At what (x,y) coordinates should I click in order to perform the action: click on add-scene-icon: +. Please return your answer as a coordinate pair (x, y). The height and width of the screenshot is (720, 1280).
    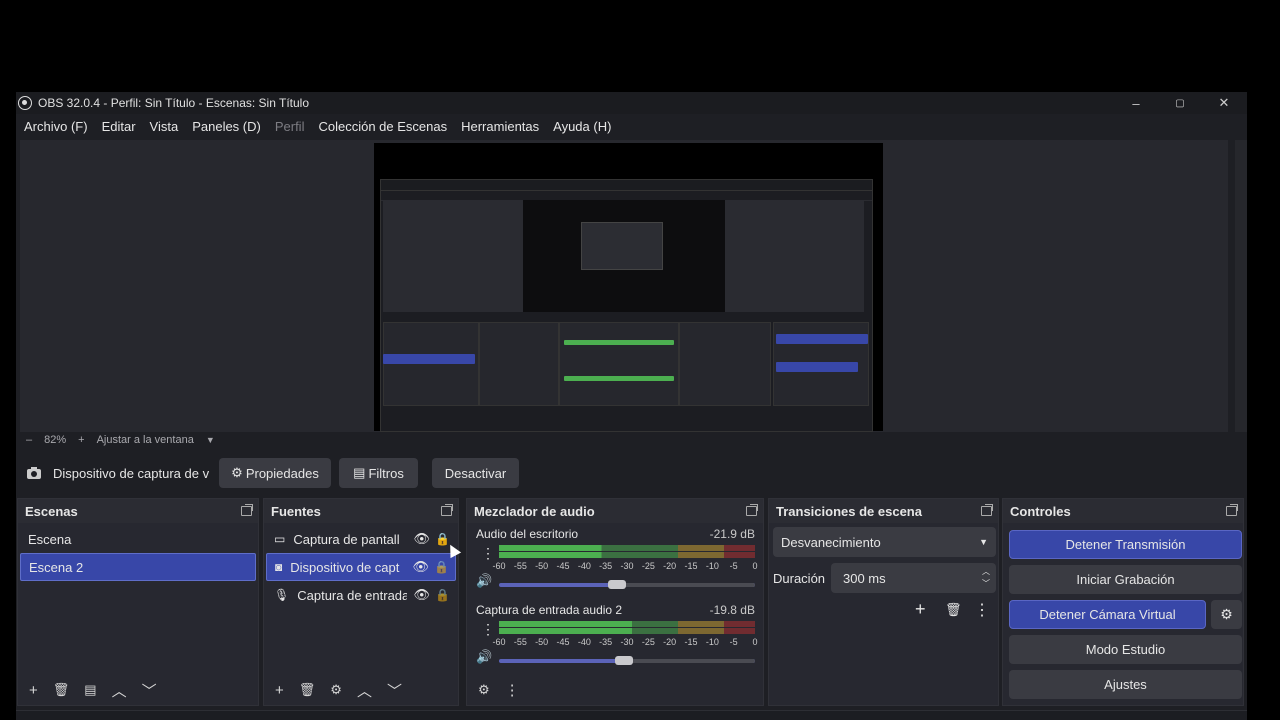
    Looking at the image, I should click on (33, 690).